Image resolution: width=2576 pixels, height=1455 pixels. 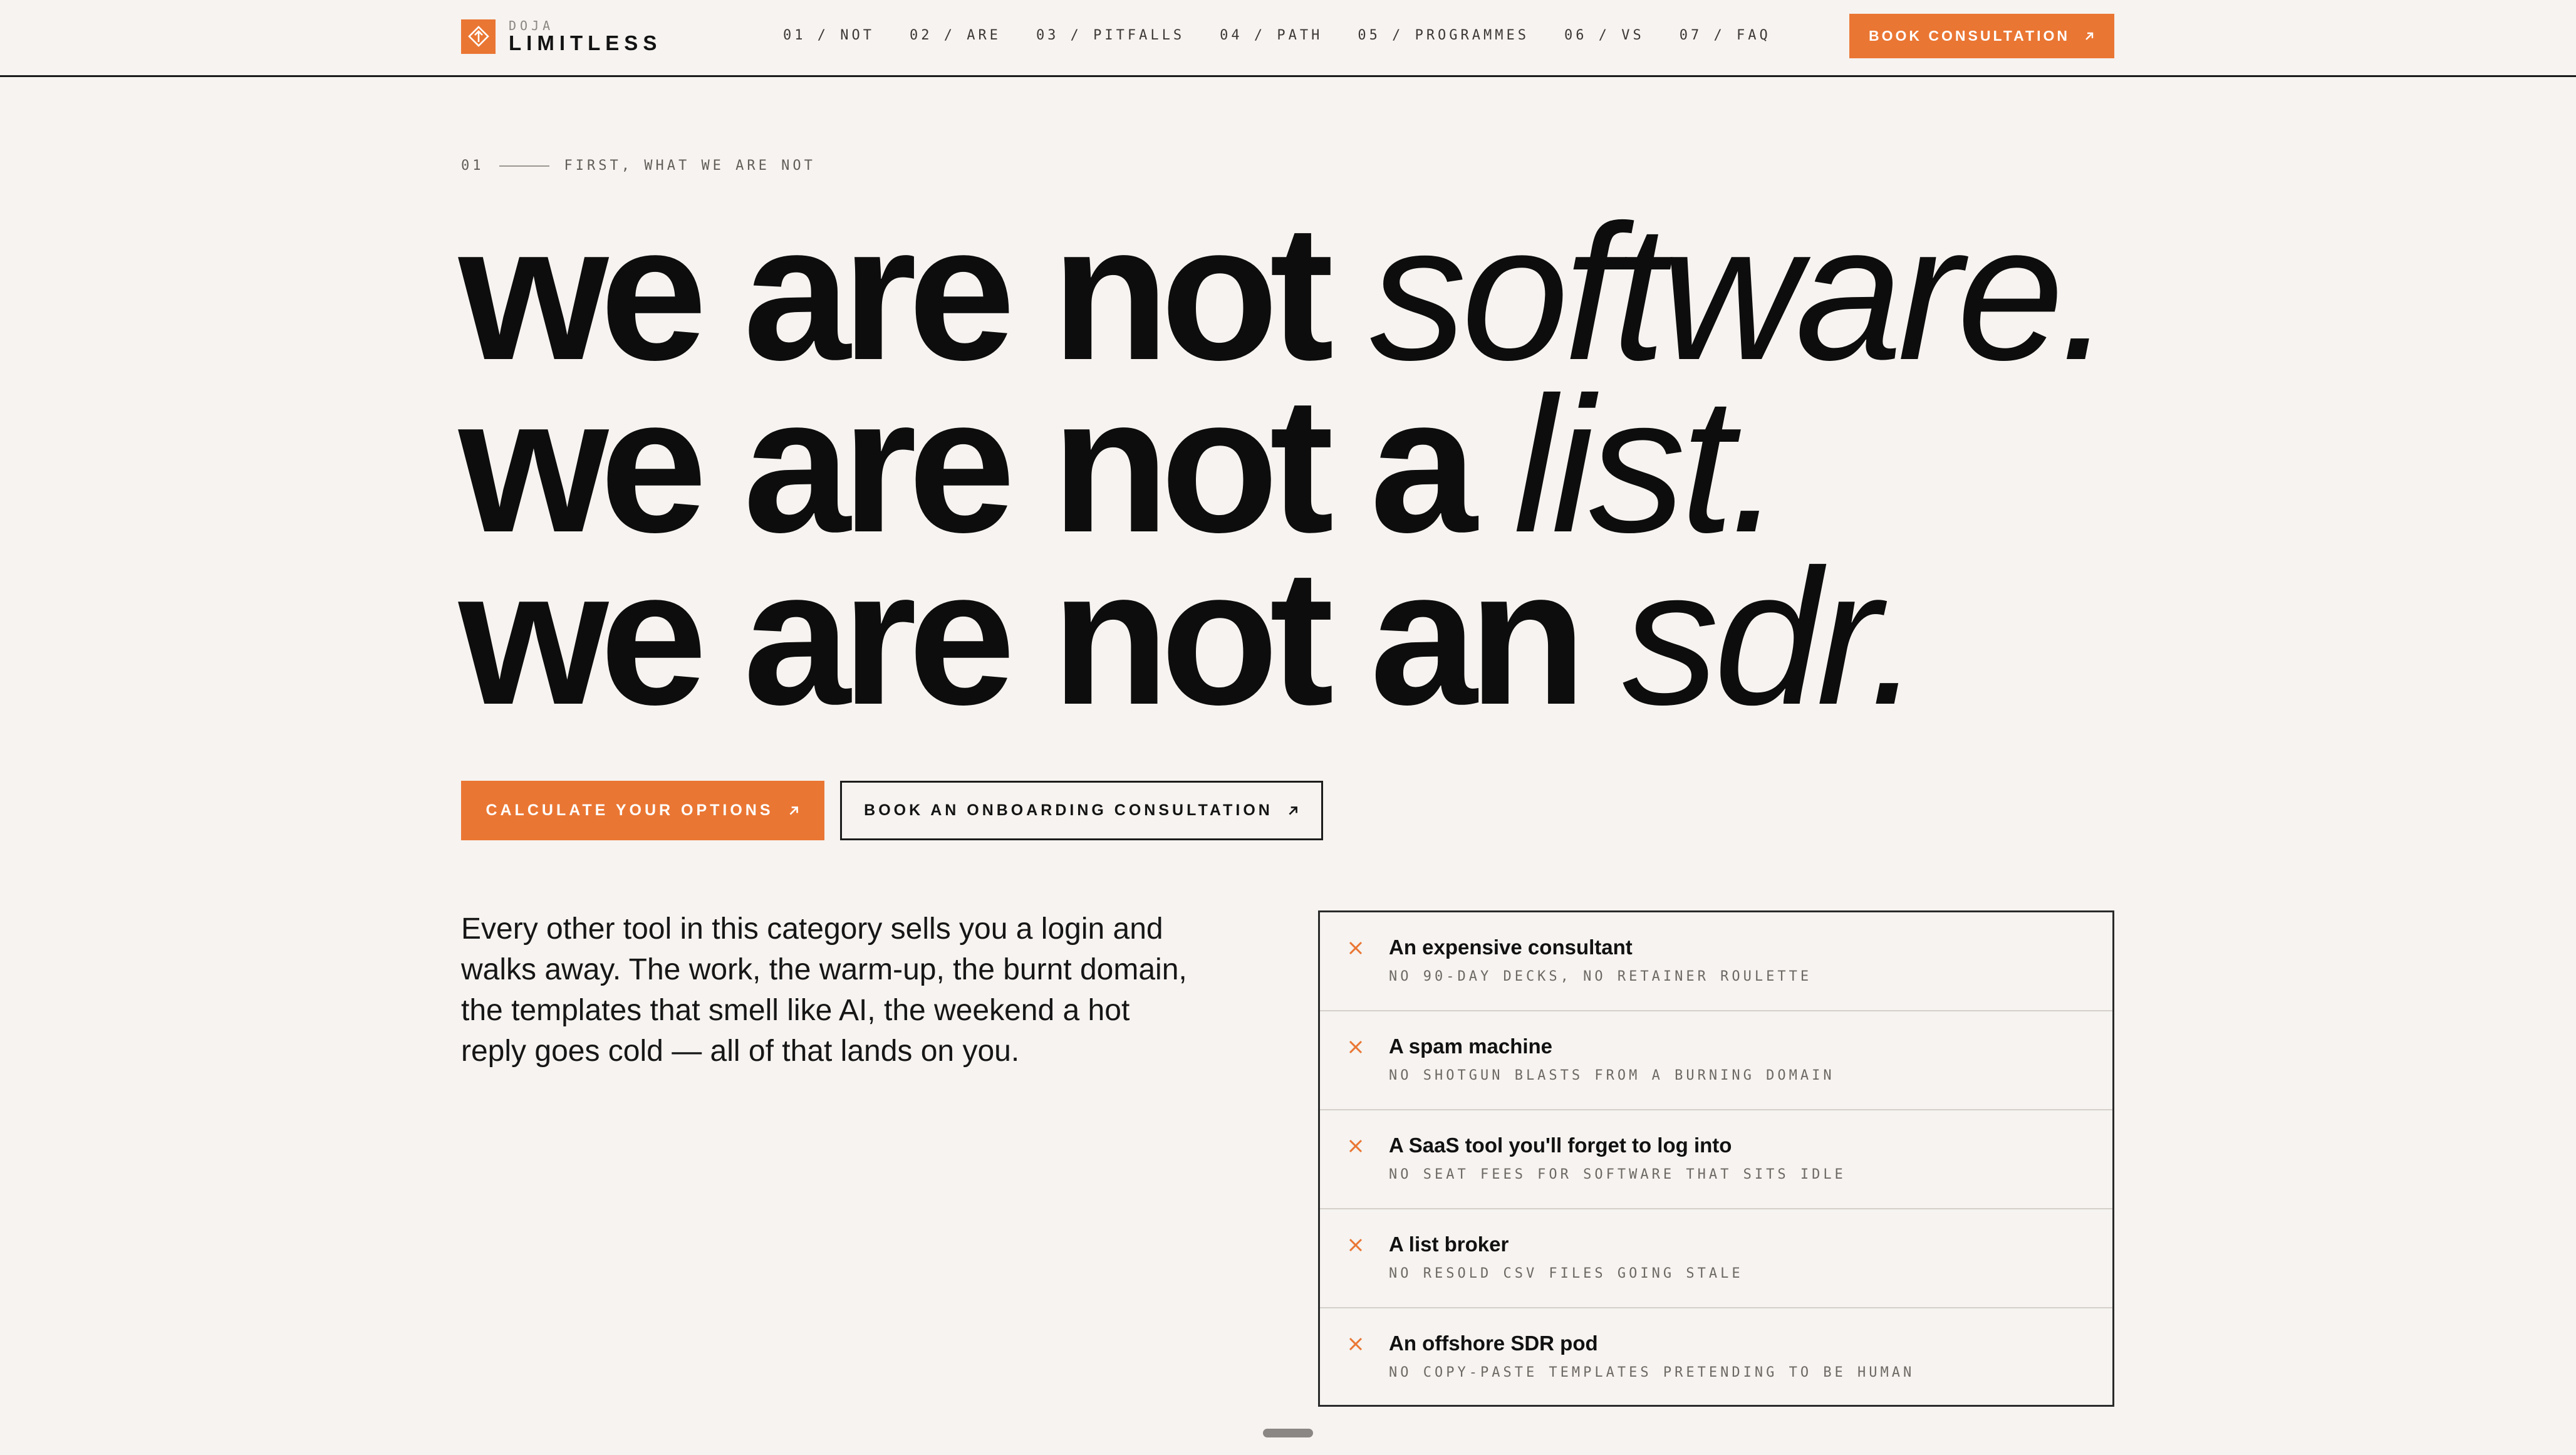 What do you see at coordinates (1511, 947) in the screenshot?
I see `list-item-title: An expensive consultant` at bounding box center [1511, 947].